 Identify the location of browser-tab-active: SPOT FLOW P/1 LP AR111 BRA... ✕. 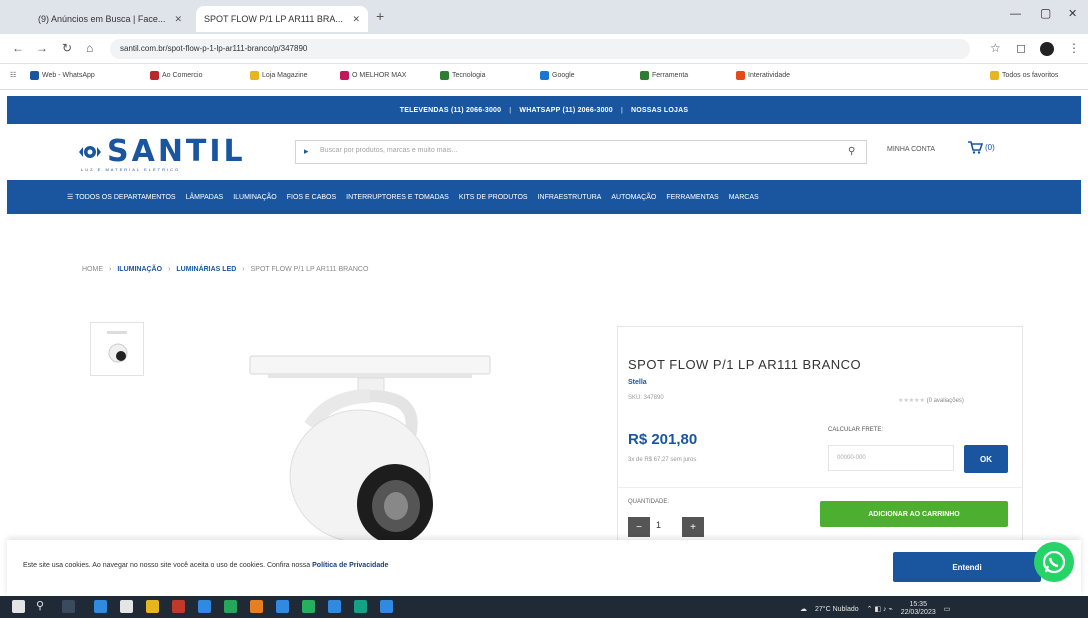
(282, 19).